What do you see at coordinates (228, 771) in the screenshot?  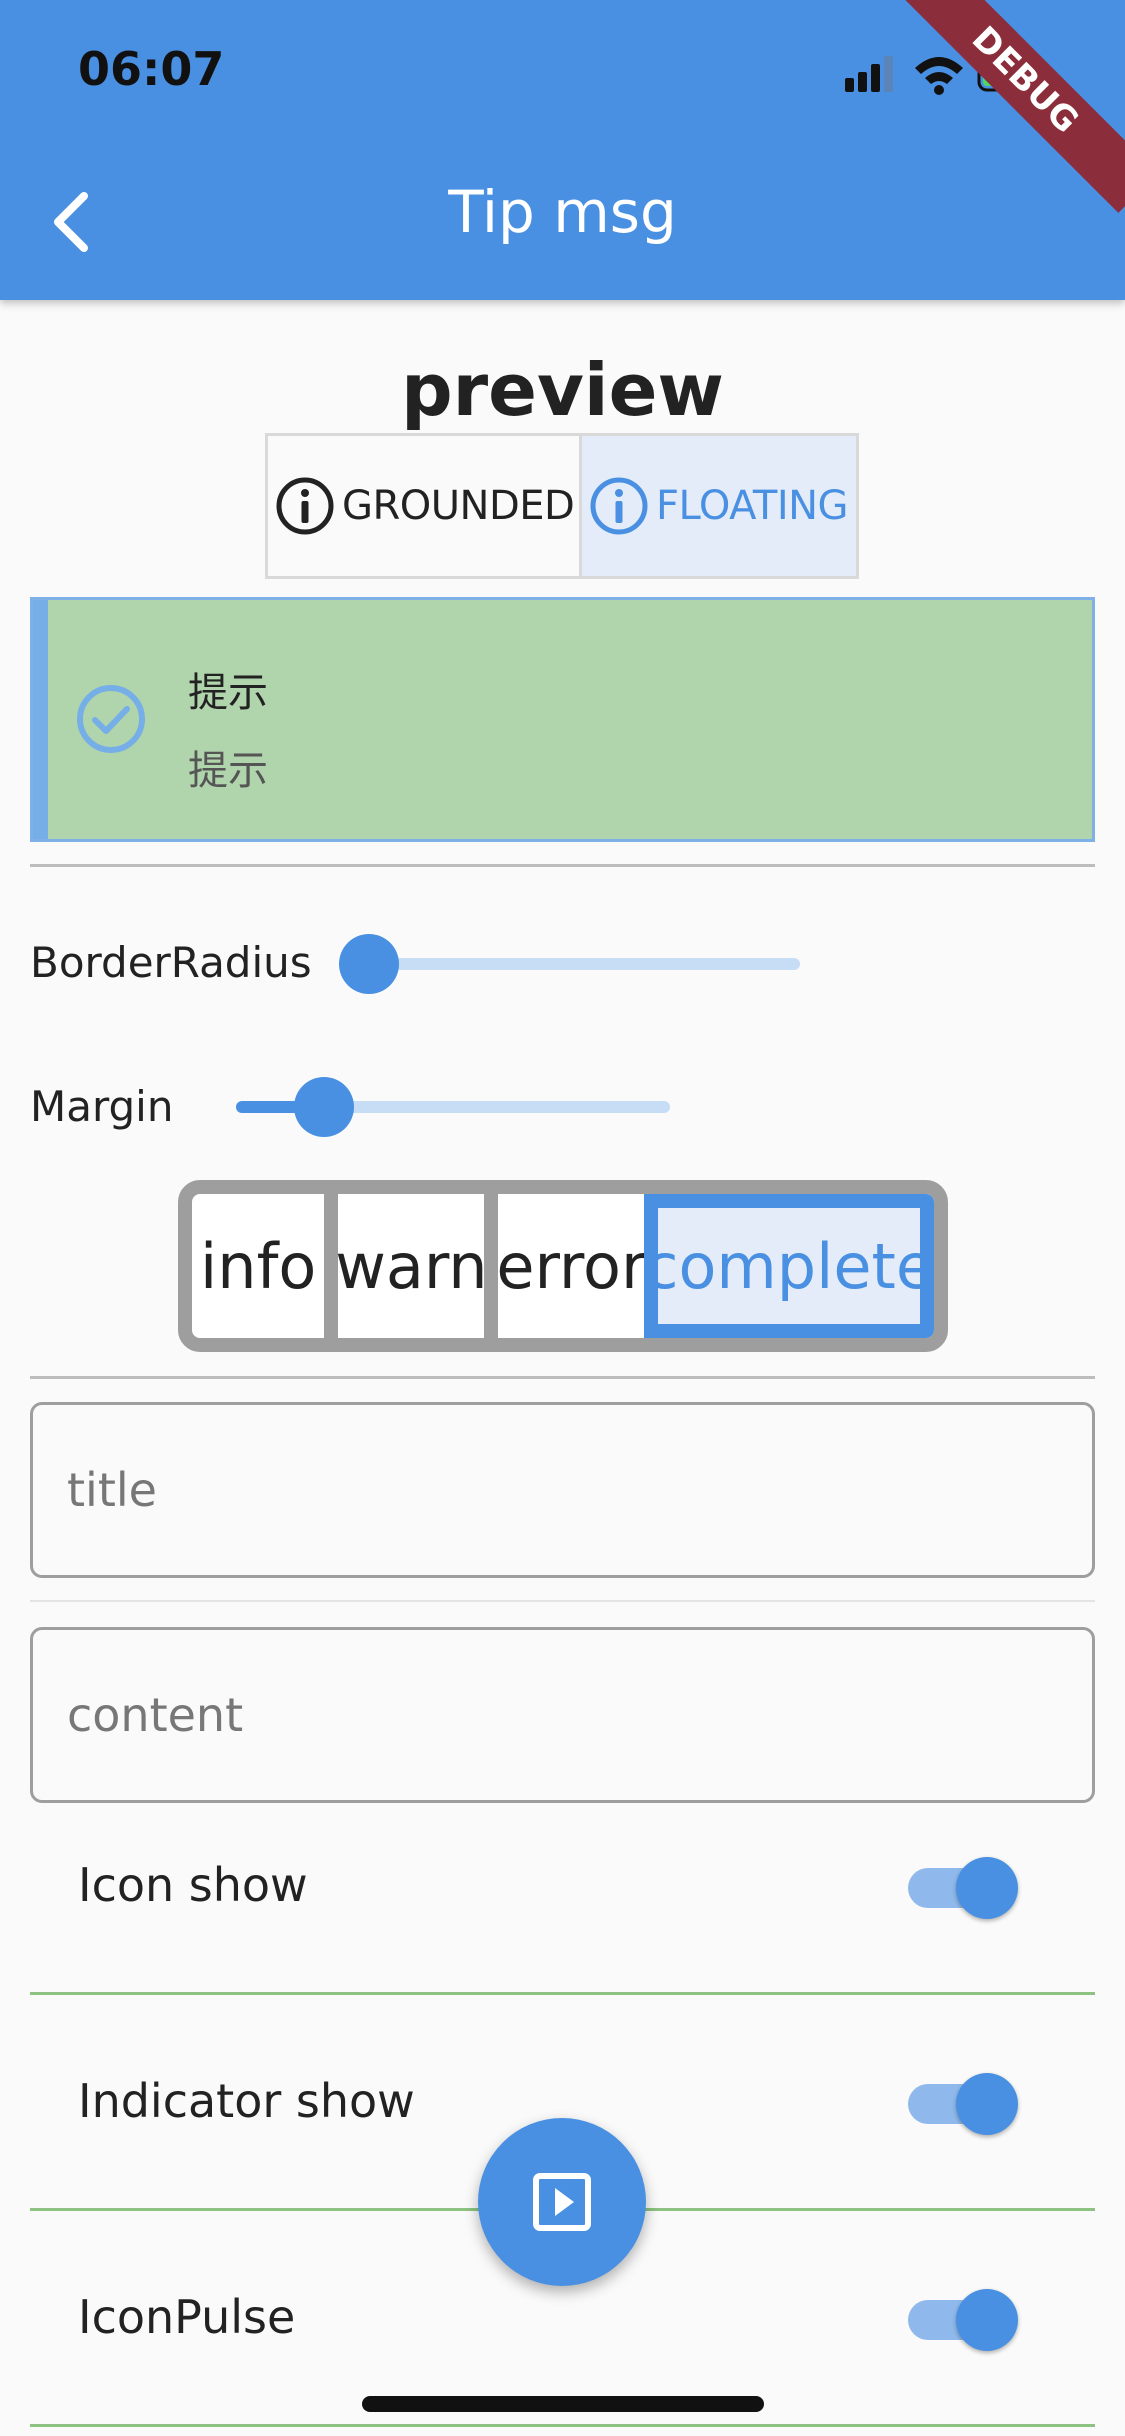 I see `tip-content: 提示` at bounding box center [228, 771].